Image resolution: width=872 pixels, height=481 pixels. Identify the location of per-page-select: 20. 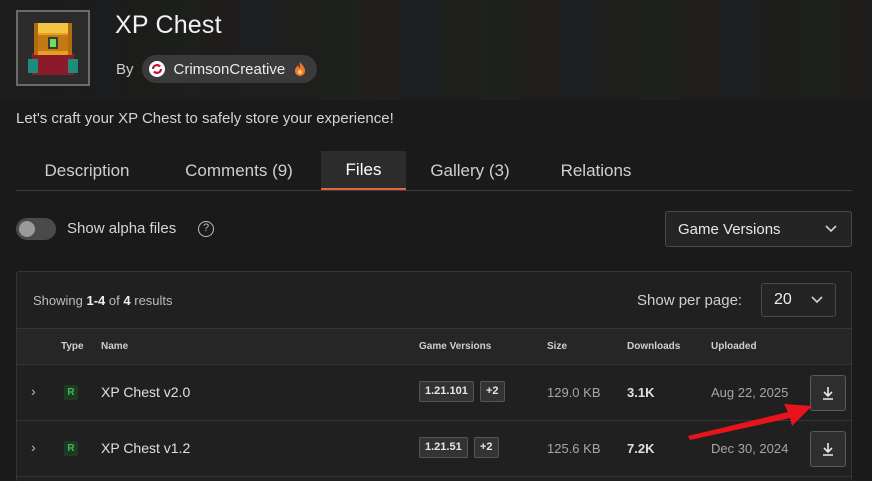
(798, 300).